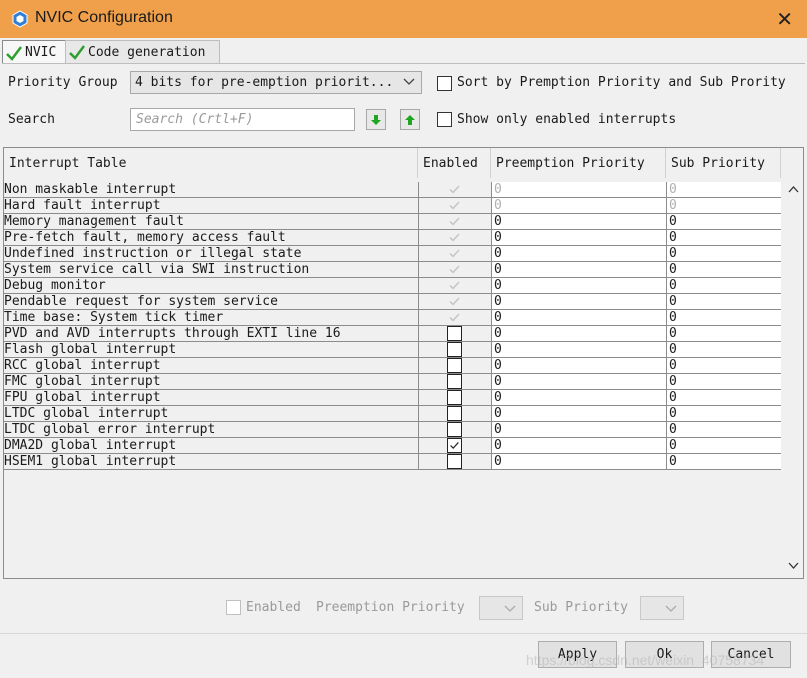 This screenshot has width=807, height=678. What do you see at coordinates (147, 52) in the screenshot?
I see `tab-code-generation-label: Code generation` at bounding box center [147, 52].